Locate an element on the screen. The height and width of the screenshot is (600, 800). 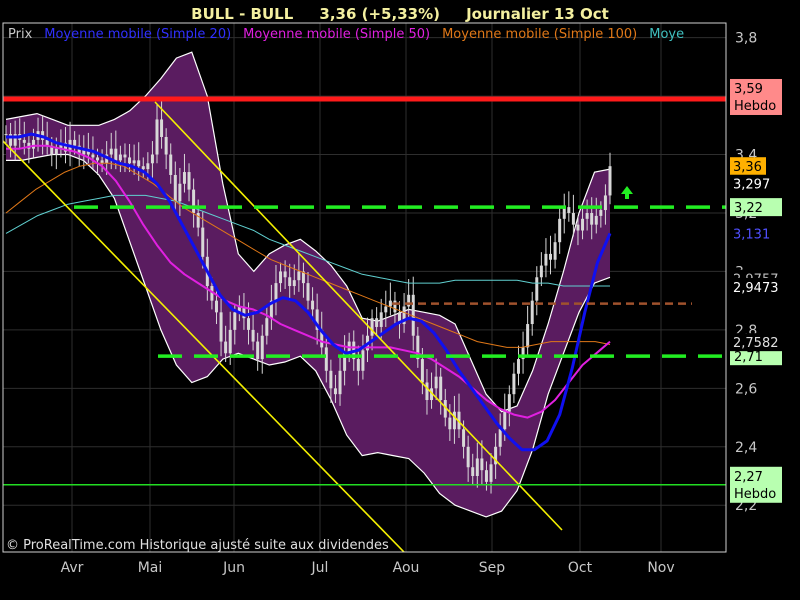
tag-label-support-hebdo: 2,27 is located at coordinates (748, 477).